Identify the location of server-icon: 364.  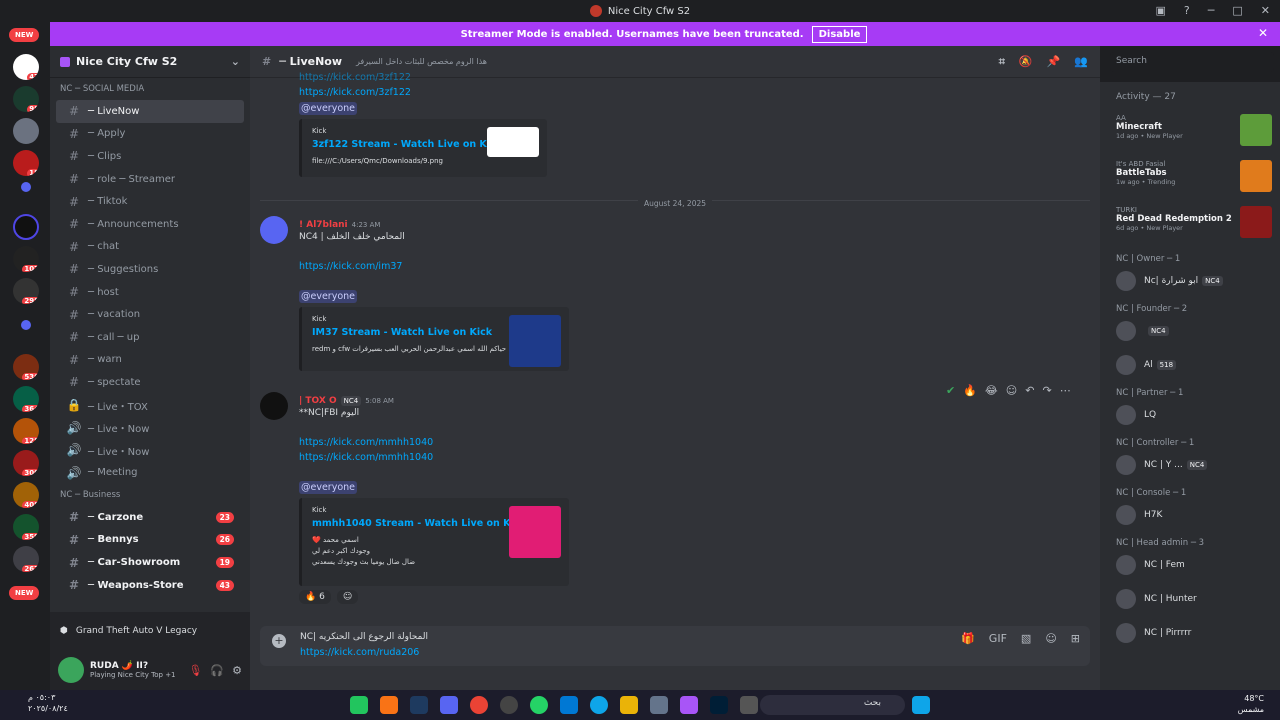
(26, 399).